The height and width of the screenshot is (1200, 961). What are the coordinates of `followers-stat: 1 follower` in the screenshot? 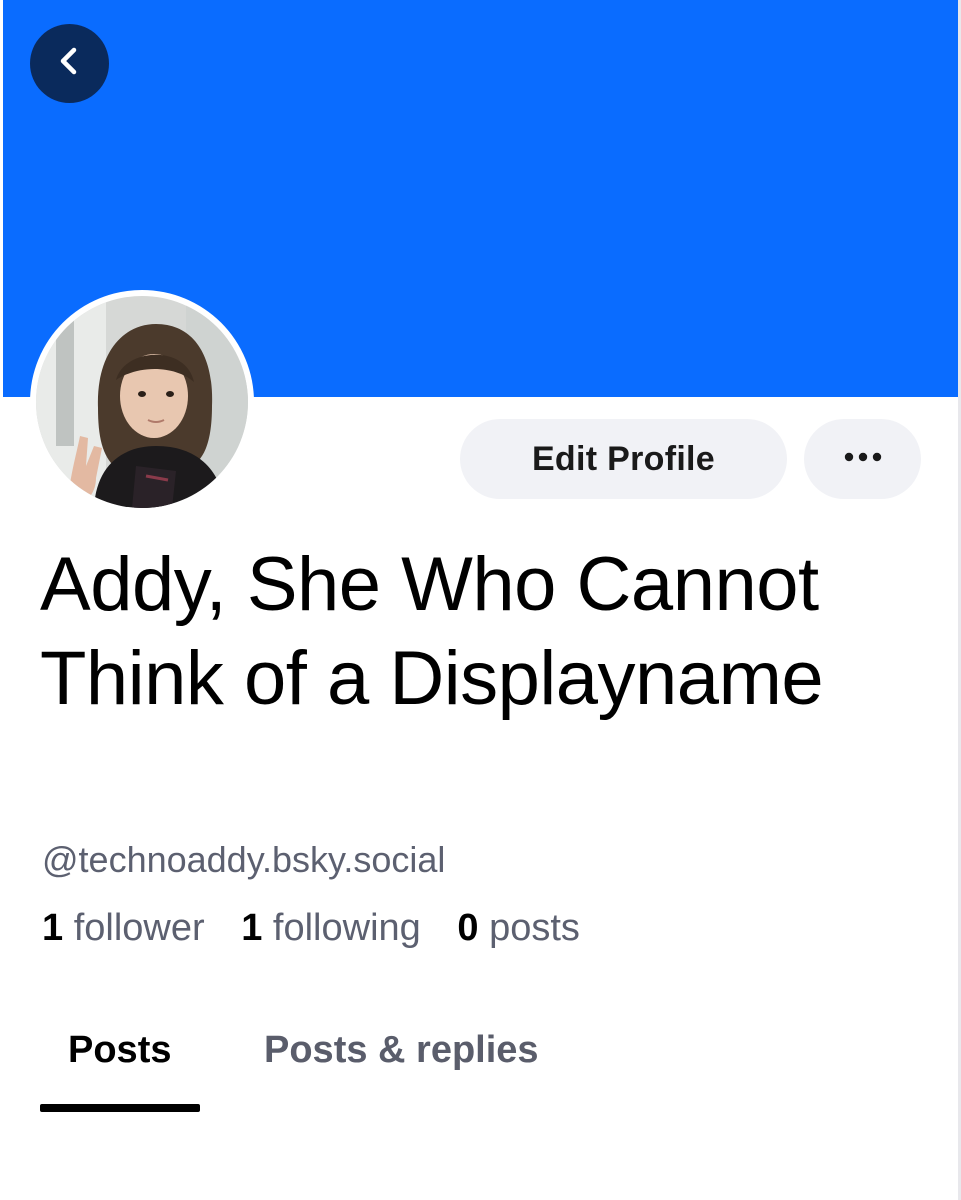 It's located at (123, 928).